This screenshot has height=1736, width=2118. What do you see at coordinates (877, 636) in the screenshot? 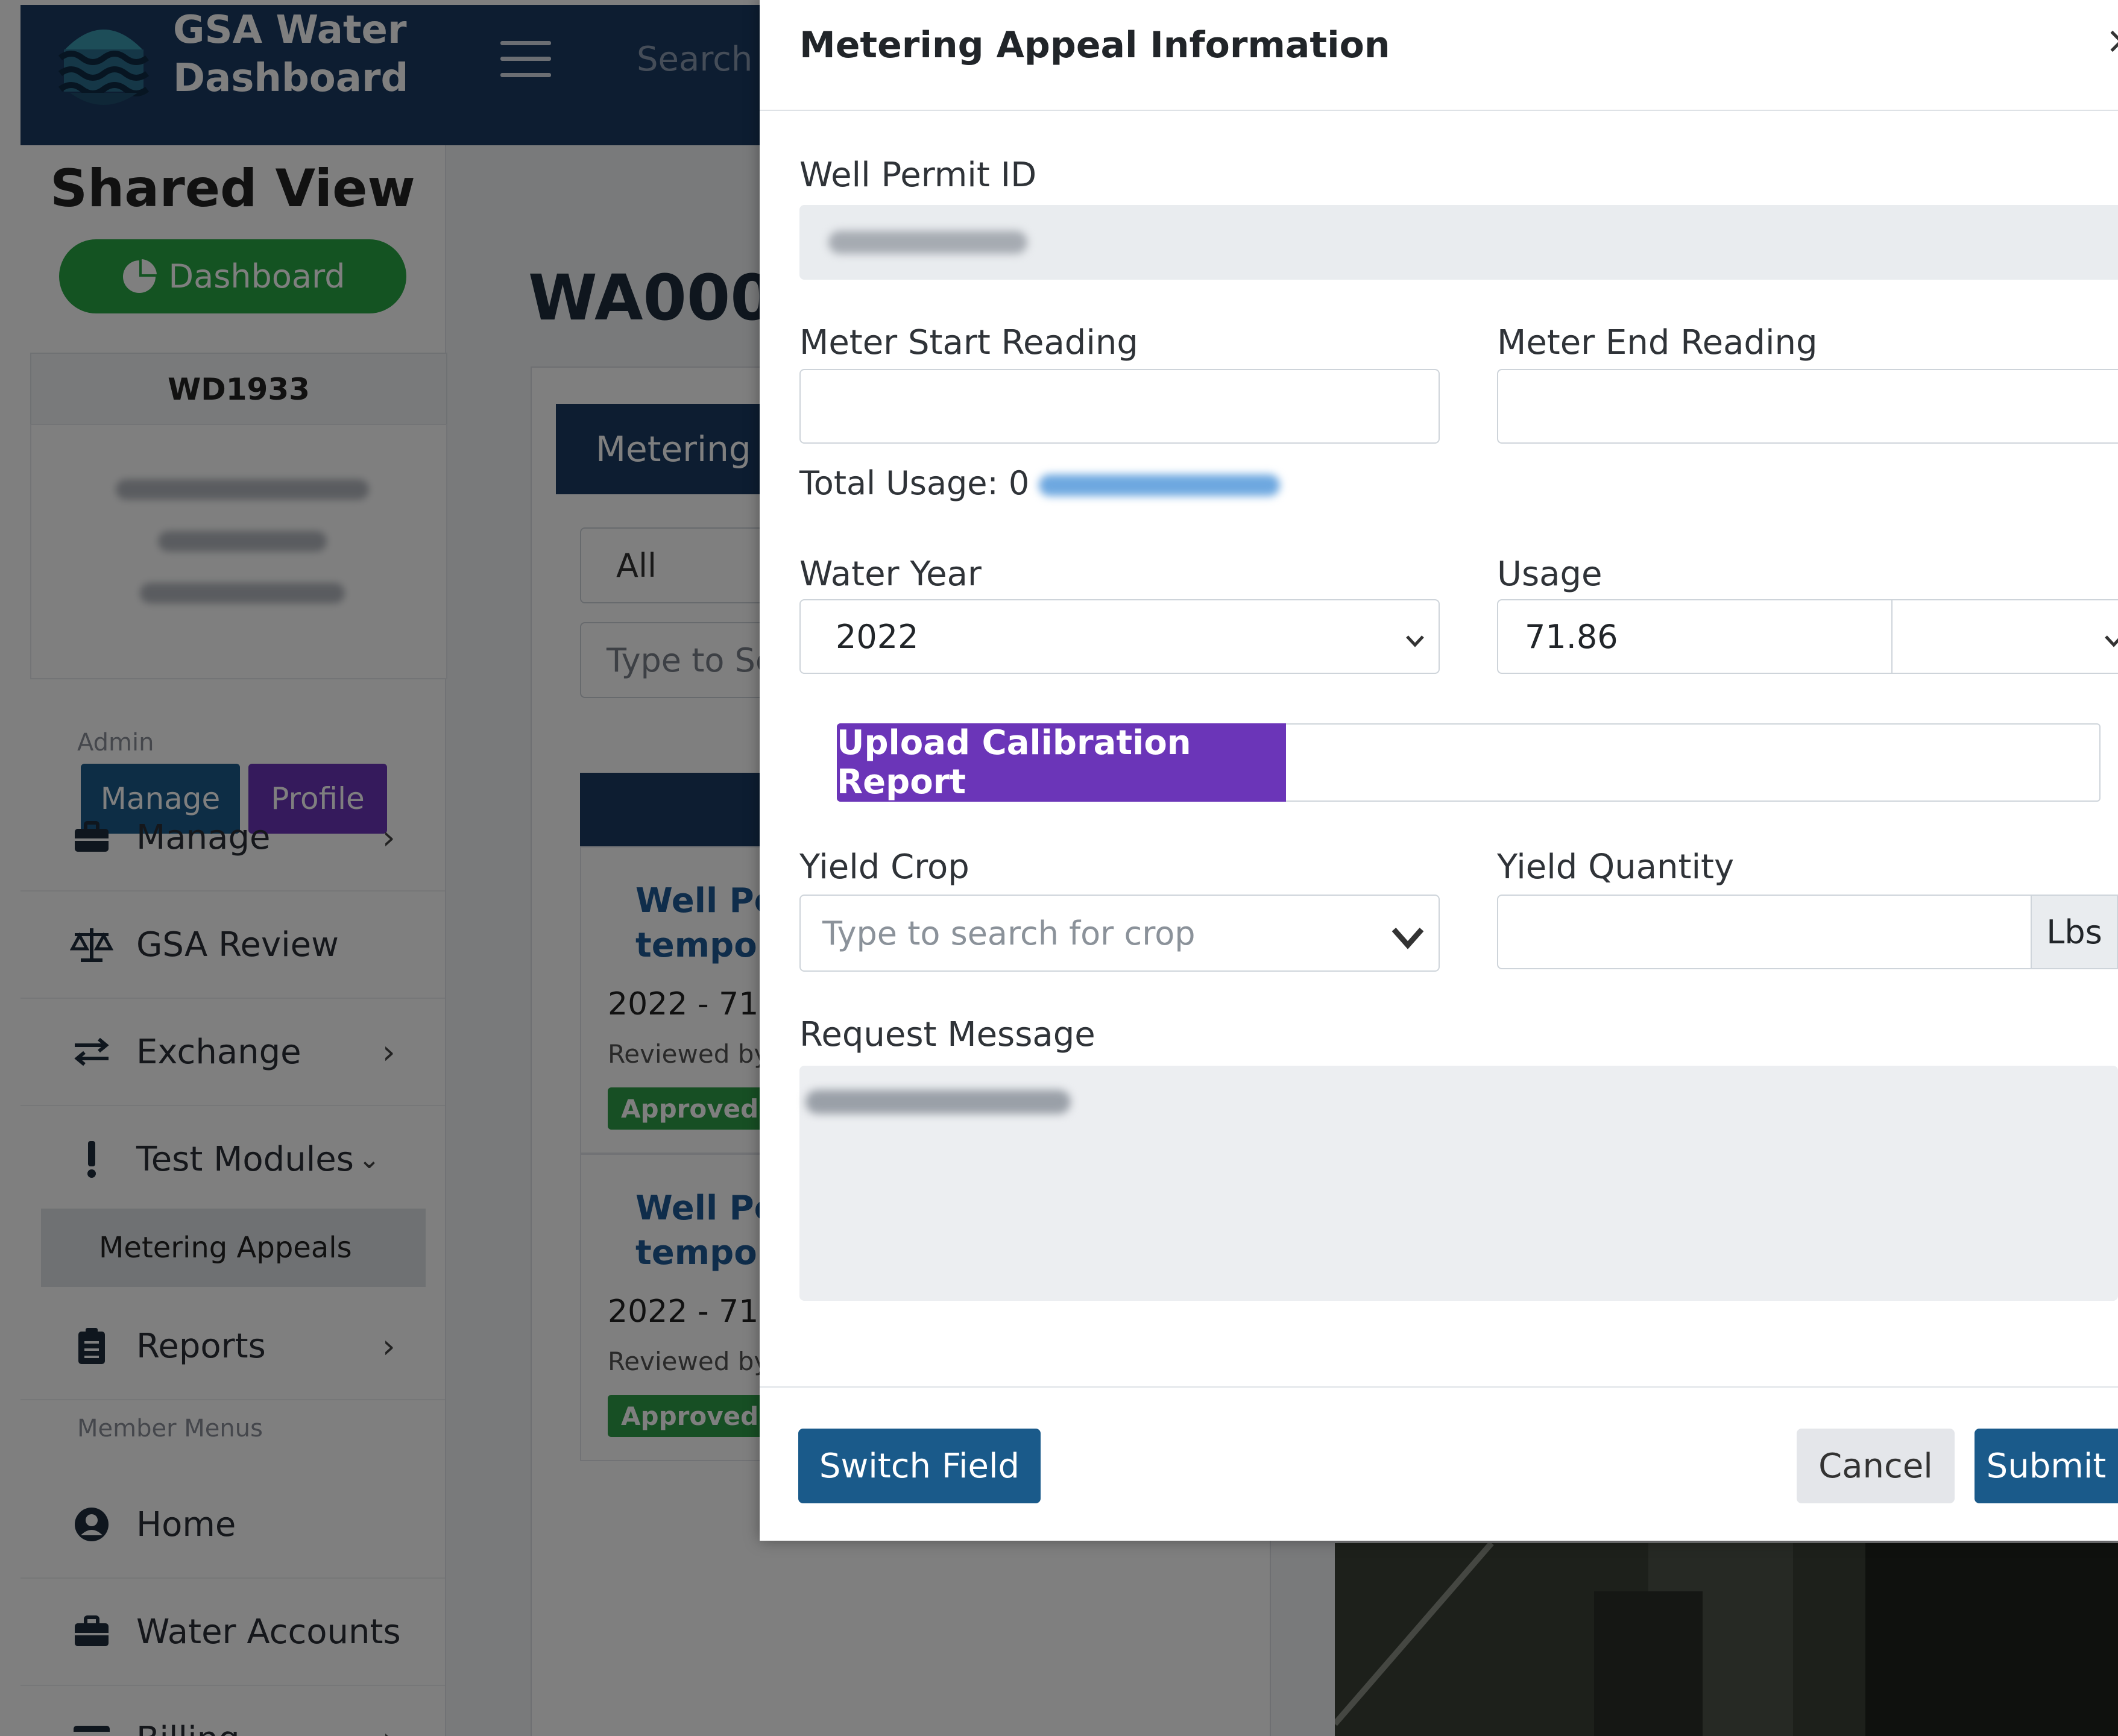
I see `water-year-value: 2022` at bounding box center [877, 636].